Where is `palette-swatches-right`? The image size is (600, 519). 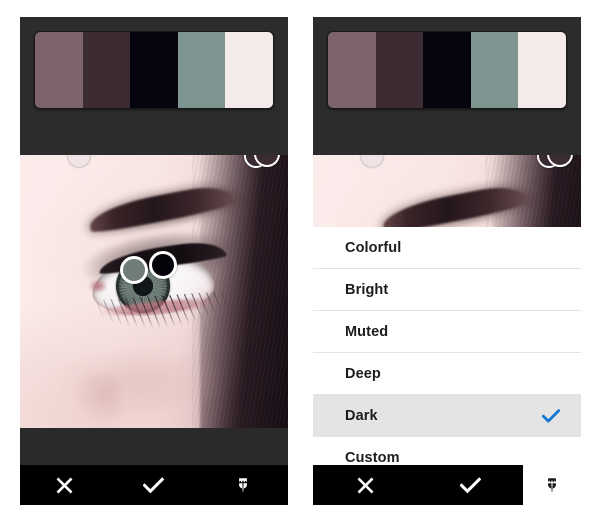
palette-swatches-right is located at coordinates (447, 70).